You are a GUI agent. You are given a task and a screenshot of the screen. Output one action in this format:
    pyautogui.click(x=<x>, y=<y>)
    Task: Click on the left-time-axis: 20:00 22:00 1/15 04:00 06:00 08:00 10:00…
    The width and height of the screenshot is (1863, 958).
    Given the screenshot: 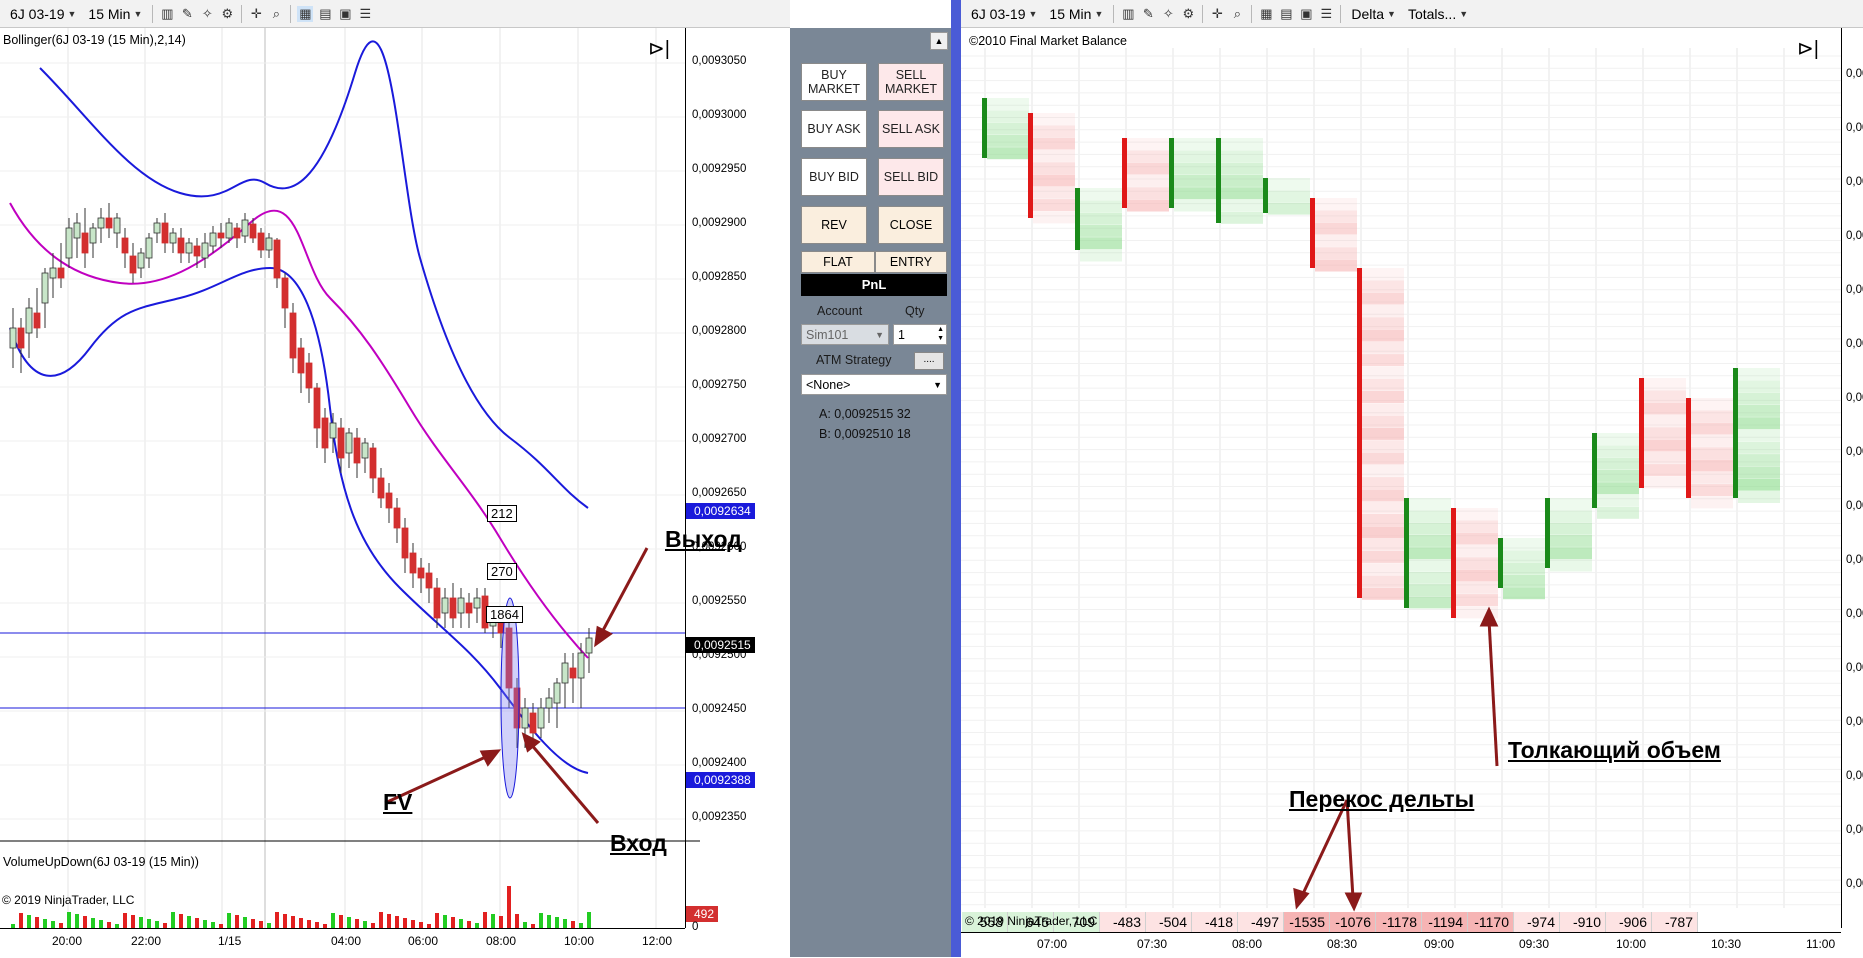 What is the action you would take?
    pyautogui.click(x=342, y=943)
    